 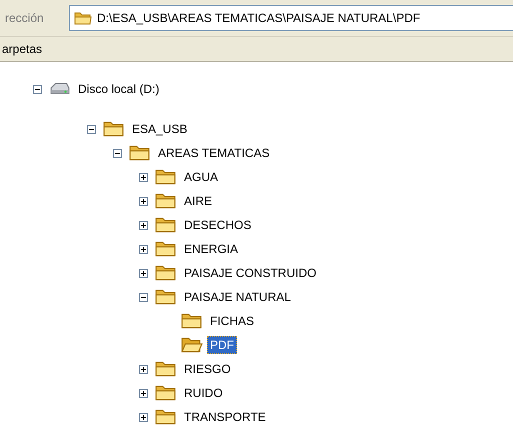 I want to click on address-field: D:\ESA_USB\AREAS TEMATICAS\PAISAJE NATURAL\PDF, so click(x=291, y=18).